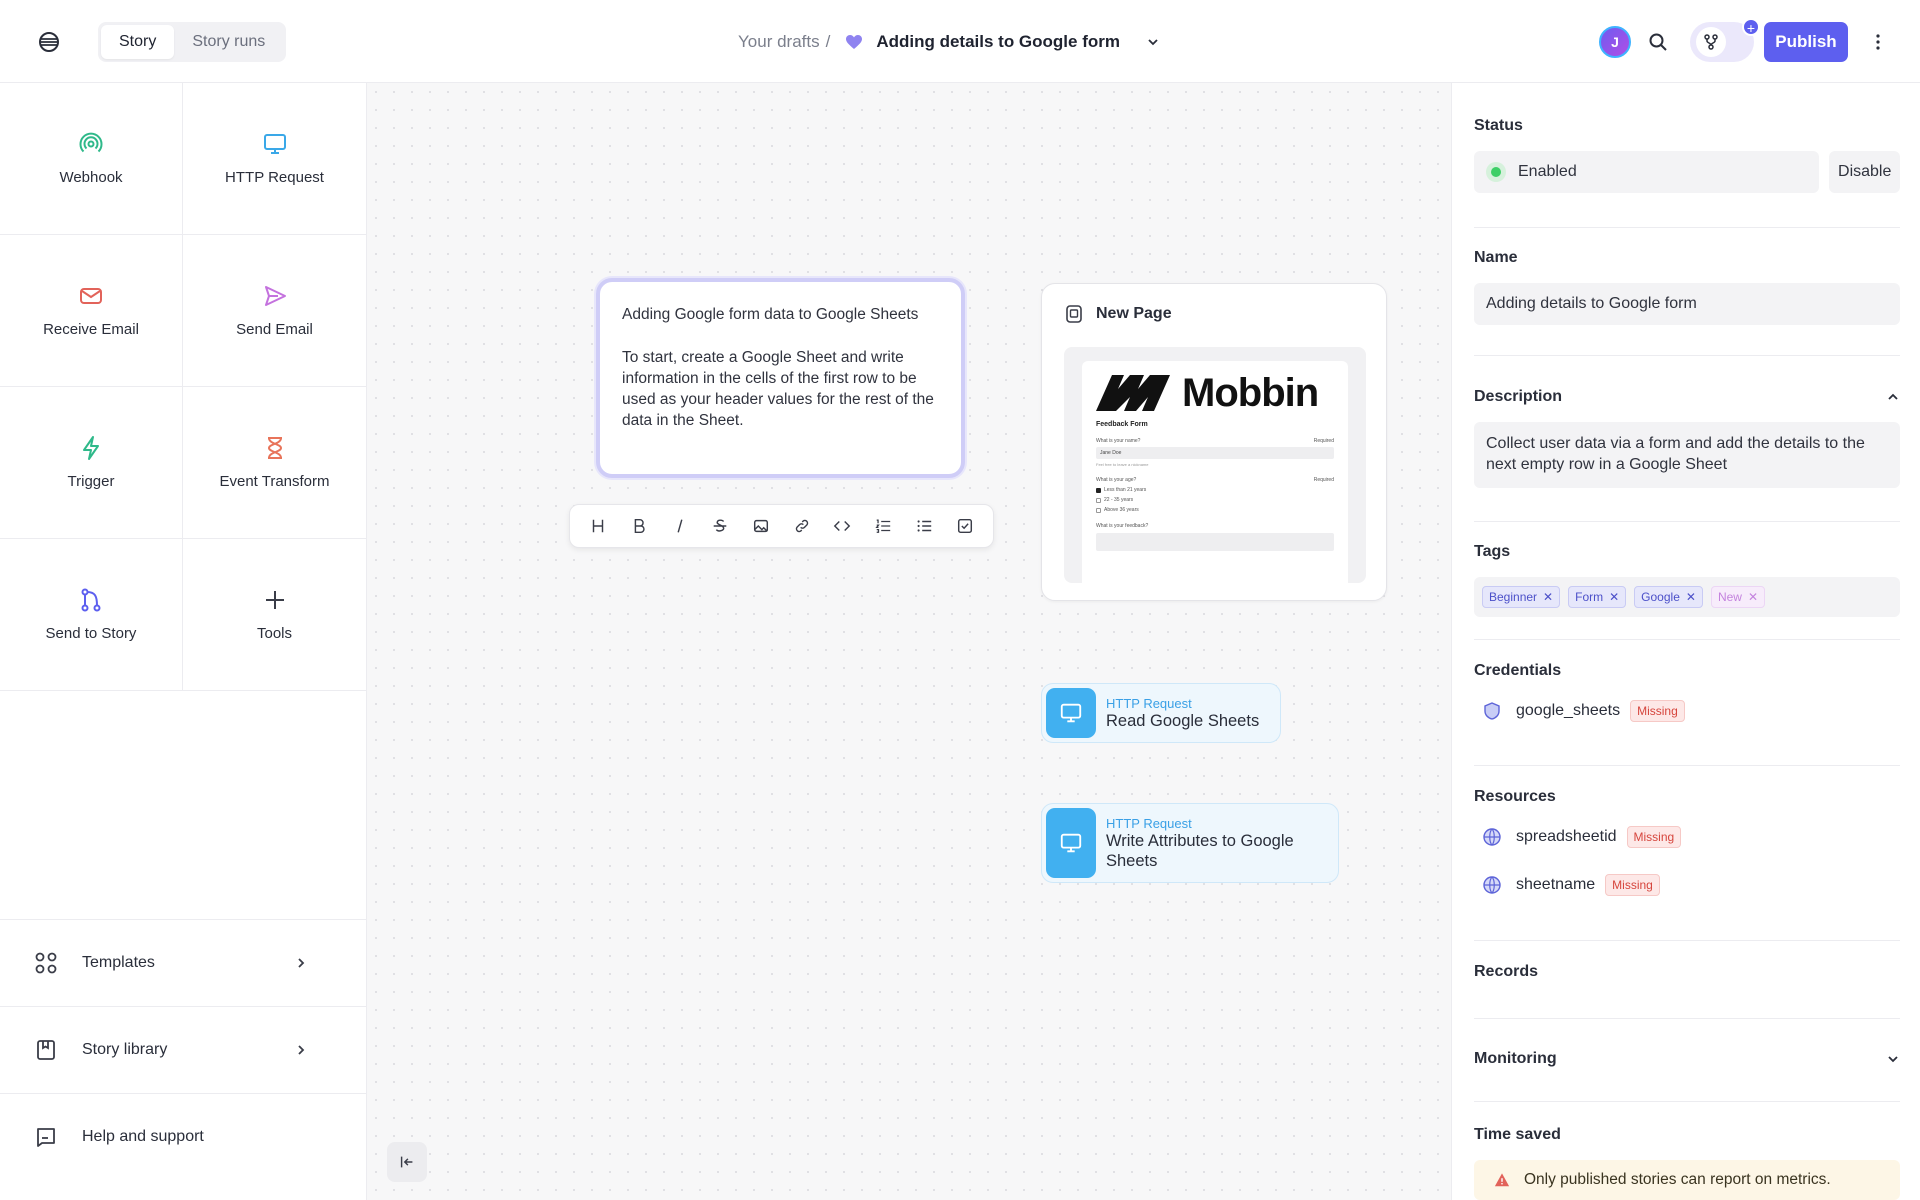 This screenshot has height=1200, width=1920. I want to click on form-question: What is your name? Required, so click(1215, 441).